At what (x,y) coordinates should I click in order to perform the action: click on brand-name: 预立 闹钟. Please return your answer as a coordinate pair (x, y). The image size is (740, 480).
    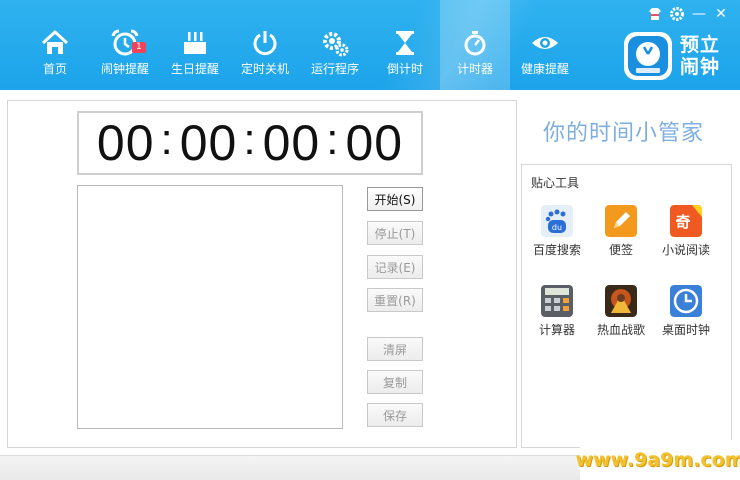
    Looking at the image, I should click on (700, 56).